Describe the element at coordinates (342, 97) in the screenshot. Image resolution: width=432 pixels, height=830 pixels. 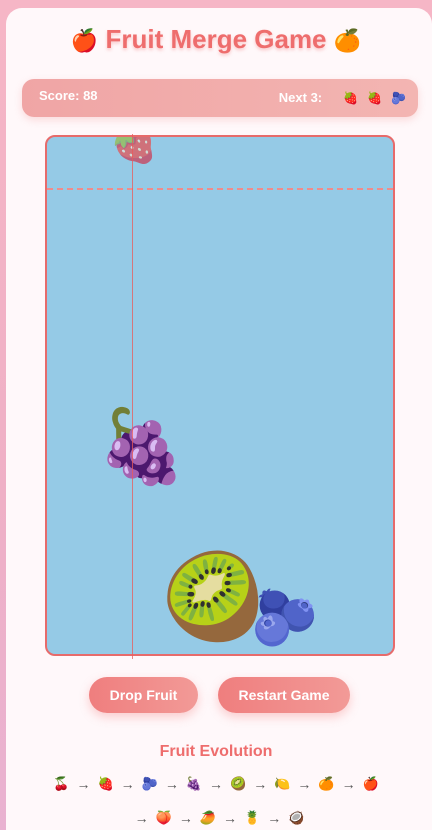
I see `next-fruits: Next 3: 🍓 🍓 🫐` at that location.